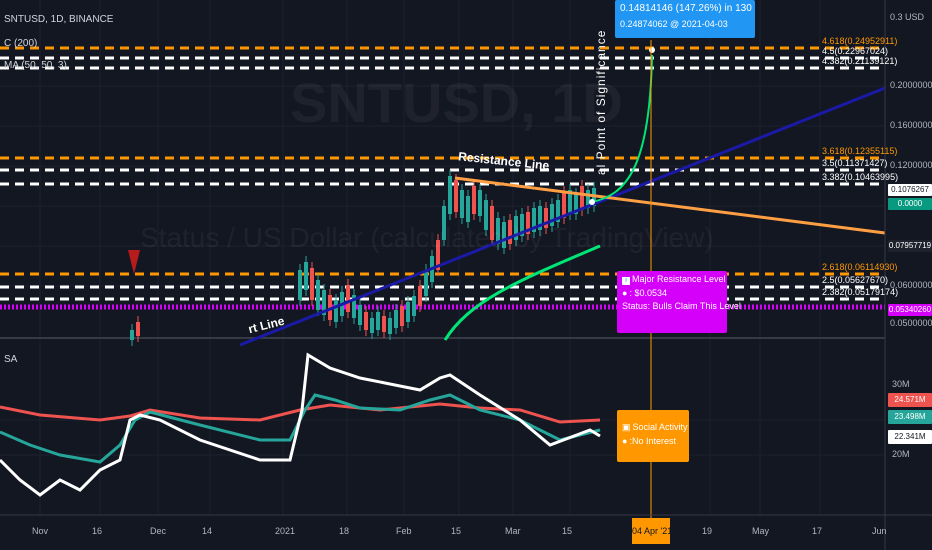 The image size is (932, 550). I want to click on sub-pane-tag: 22.341M, so click(910, 437).